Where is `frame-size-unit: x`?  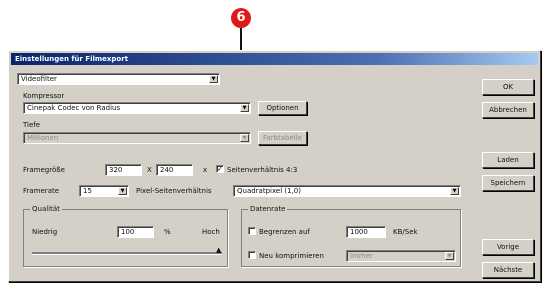 frame-size-unit: x is located at coordinates (205, 170).